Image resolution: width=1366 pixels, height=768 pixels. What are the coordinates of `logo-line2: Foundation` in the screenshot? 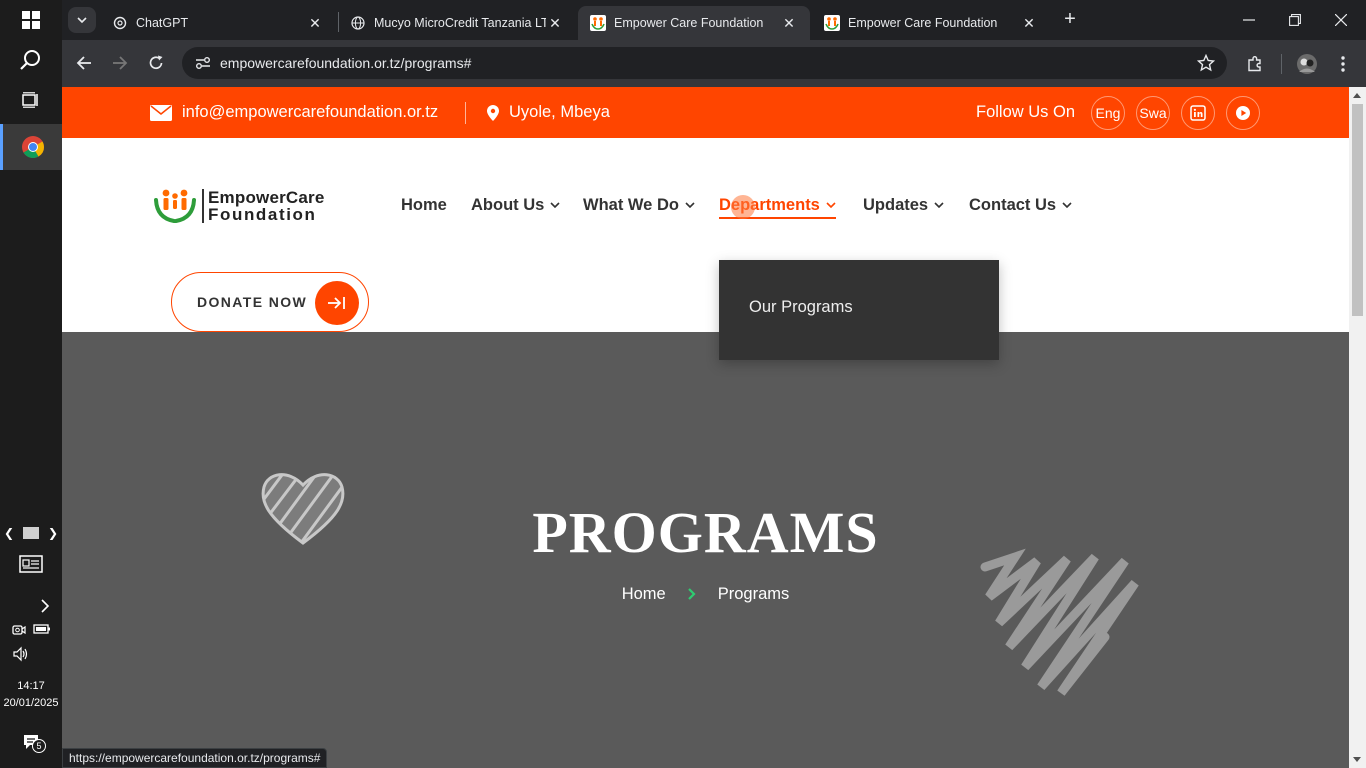 It's located at (262, 214).